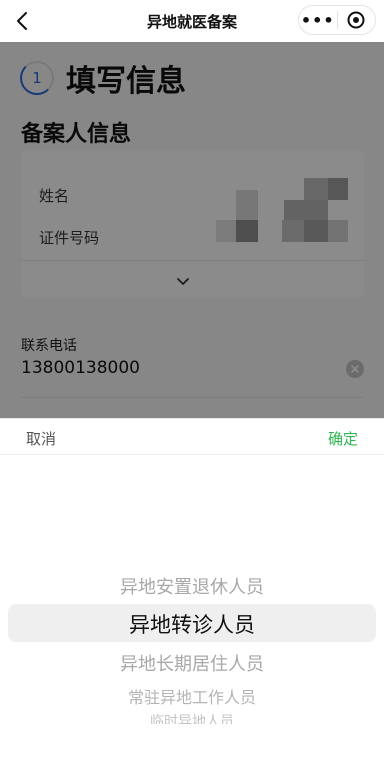 This screenshot has width=384, height=762. I want to click on picker-option: 常驻异地工作人员, so click(192, 696).